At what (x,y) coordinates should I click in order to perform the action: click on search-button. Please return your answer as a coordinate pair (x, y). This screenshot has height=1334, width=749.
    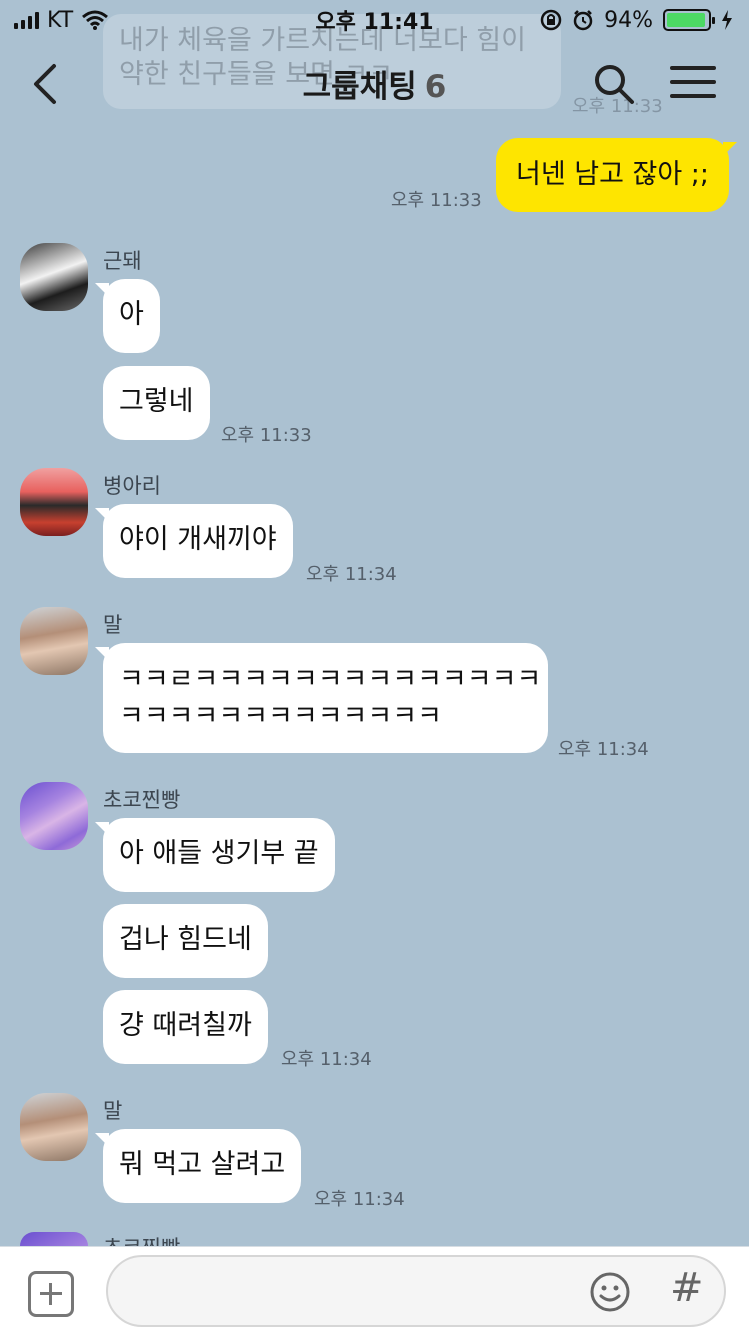
    Looking at the image, I should click on (614, 84).